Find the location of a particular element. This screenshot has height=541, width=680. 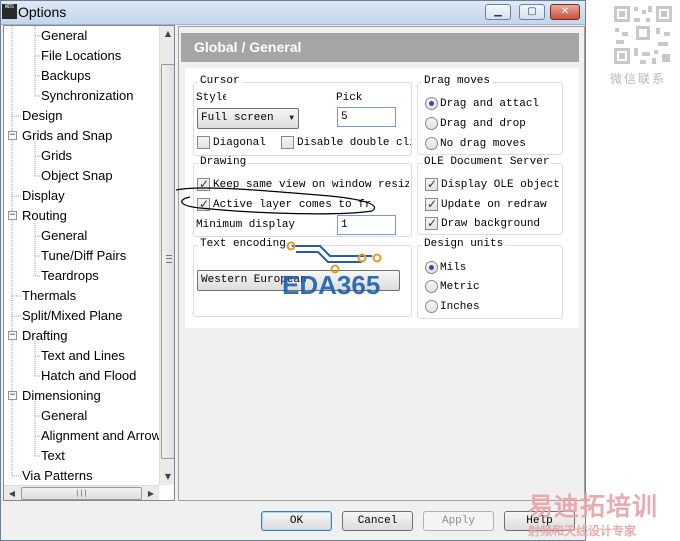

qr-code-icon is located at coordinates (643, 35).